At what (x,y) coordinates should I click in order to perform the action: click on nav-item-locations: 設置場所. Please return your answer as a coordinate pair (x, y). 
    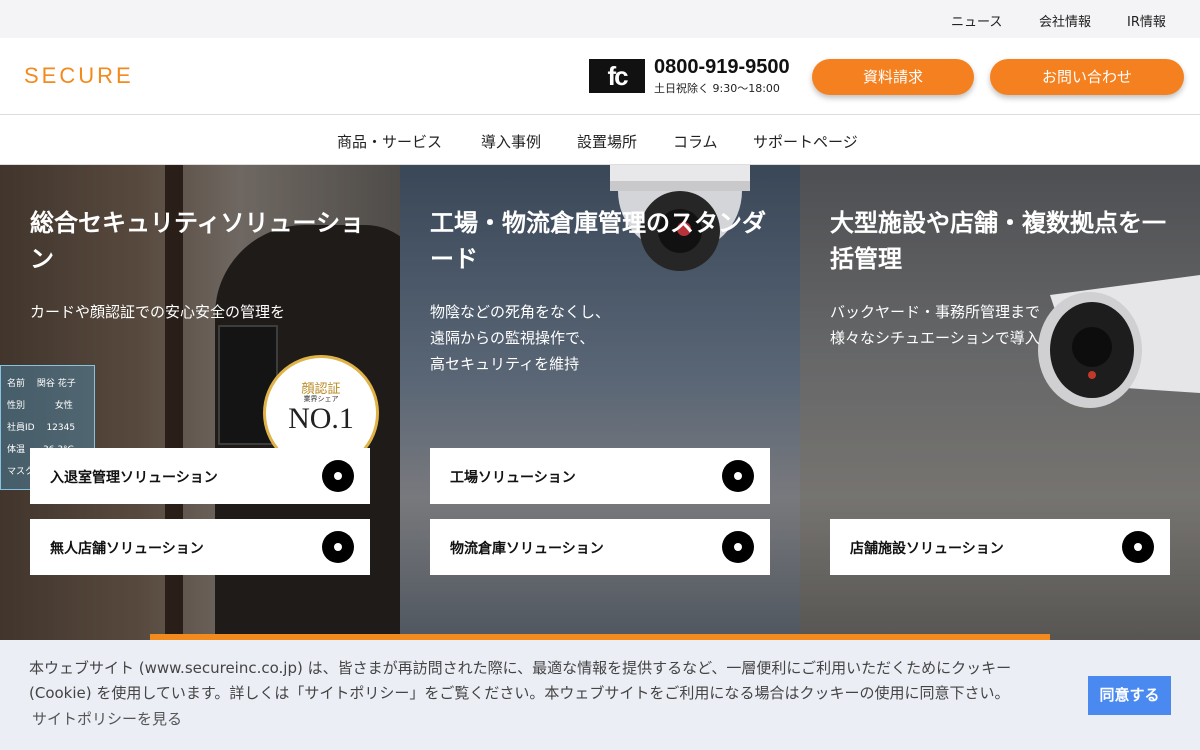
    Looking at the image, I should click on (607, 141).